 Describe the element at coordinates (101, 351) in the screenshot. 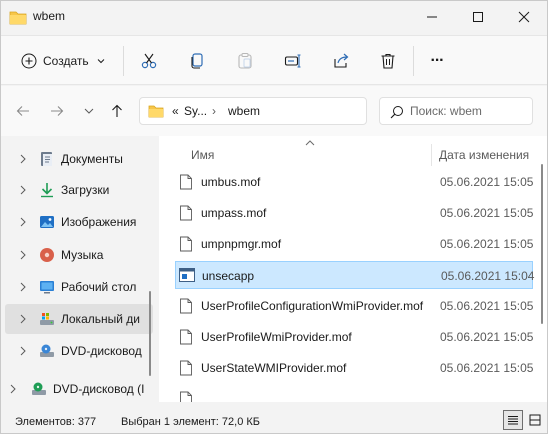

I see `sidebar-item-label: DVD-дисковод` at that location.